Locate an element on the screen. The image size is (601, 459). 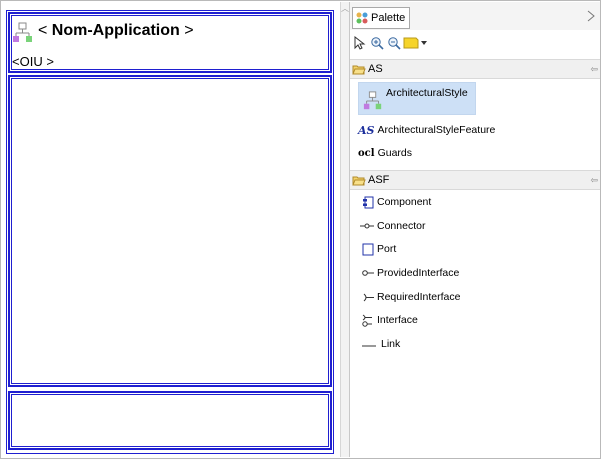
palette-tab: Palette is located at coordinates (381, 18).